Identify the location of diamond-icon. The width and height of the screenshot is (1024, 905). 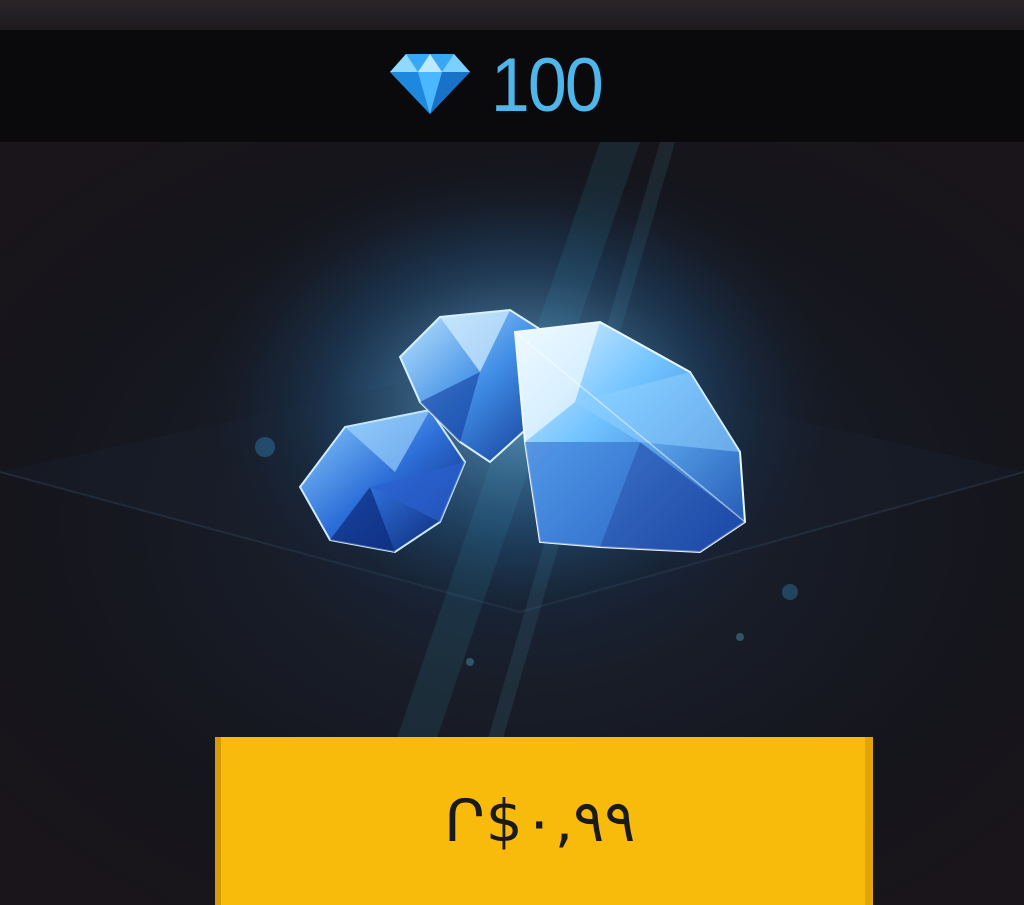
(430, 86).